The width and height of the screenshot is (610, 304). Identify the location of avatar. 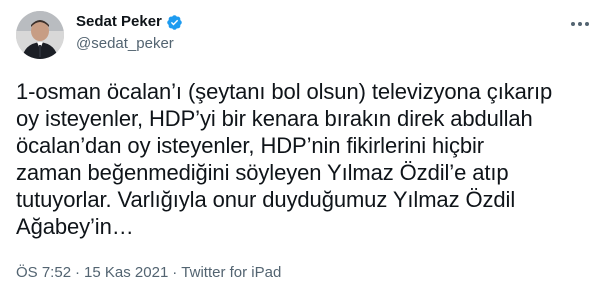
(40, 35).